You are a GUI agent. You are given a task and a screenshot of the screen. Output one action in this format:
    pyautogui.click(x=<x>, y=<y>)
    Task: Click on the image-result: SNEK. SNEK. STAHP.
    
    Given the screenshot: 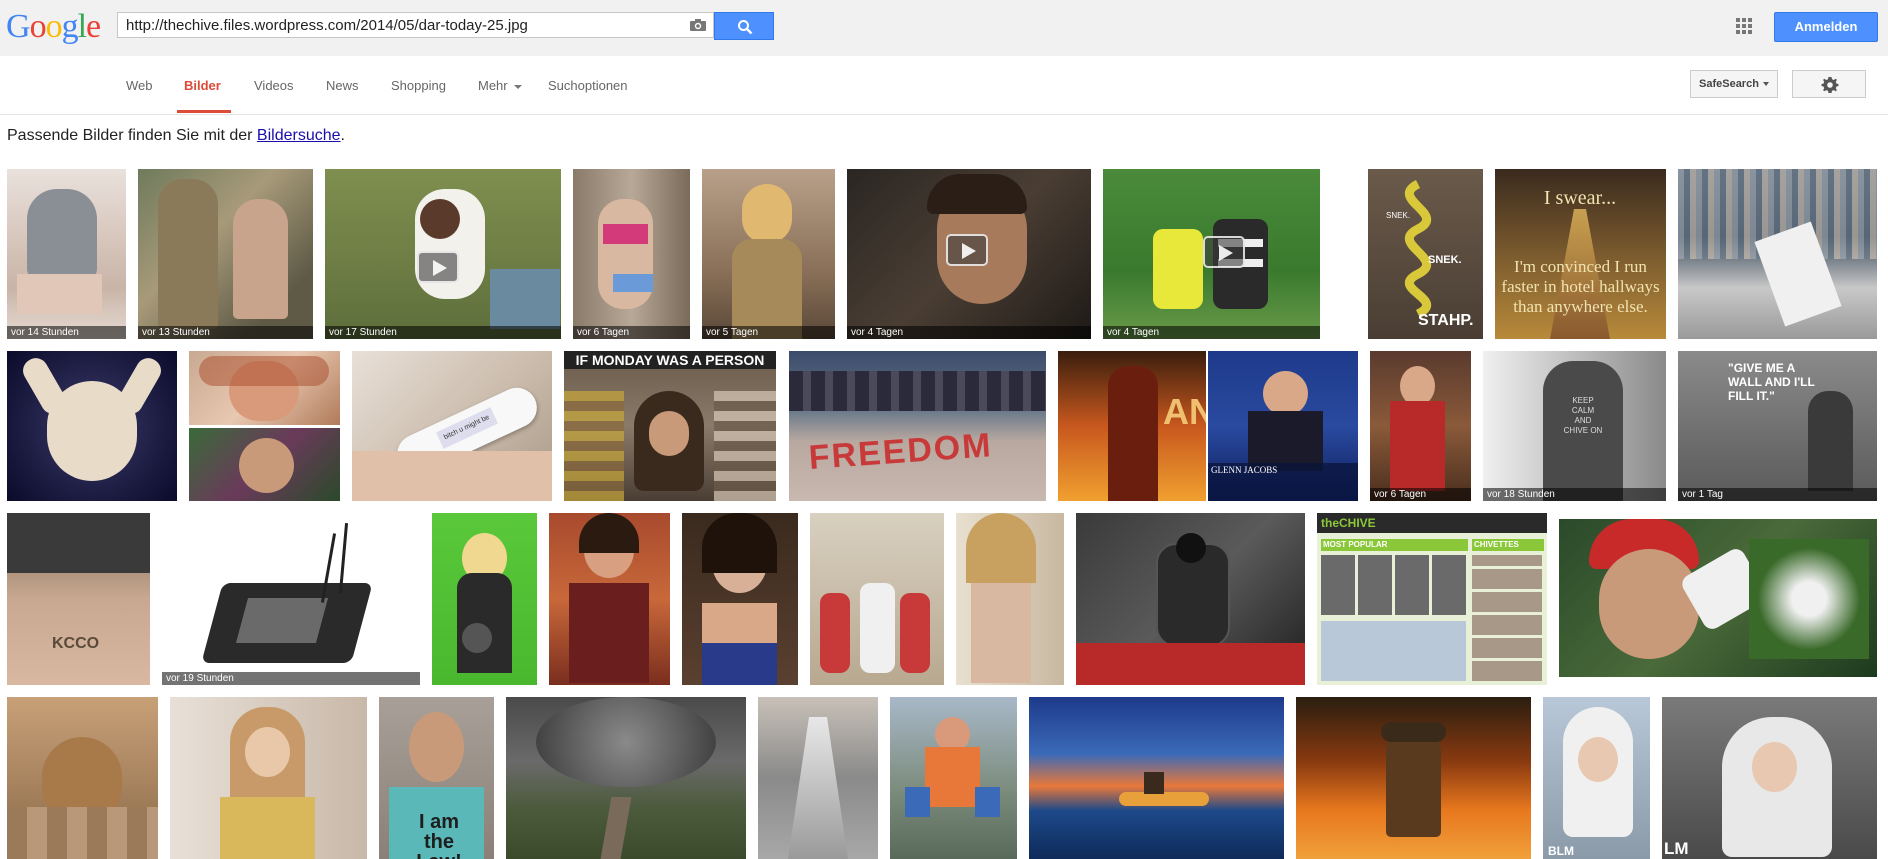 What is the action you would take?
    pyautogui.click(x=1425, y=254)
    